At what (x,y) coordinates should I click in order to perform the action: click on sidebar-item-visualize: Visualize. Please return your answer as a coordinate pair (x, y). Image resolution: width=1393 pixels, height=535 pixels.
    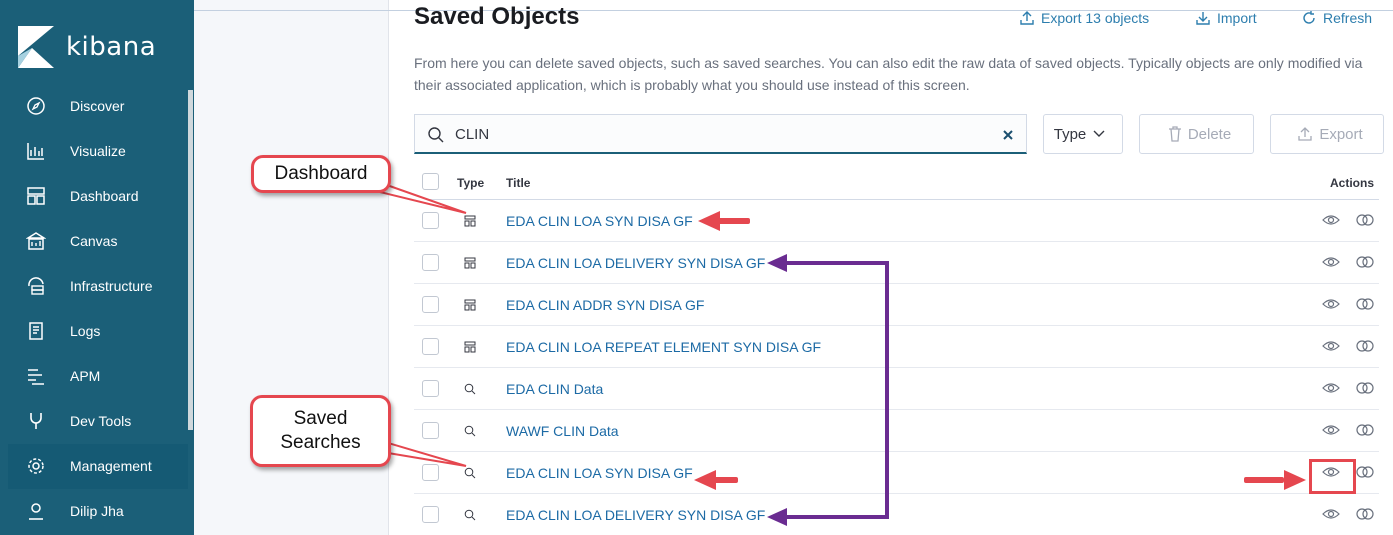
    Looking at the image, I should click on (98, 151).